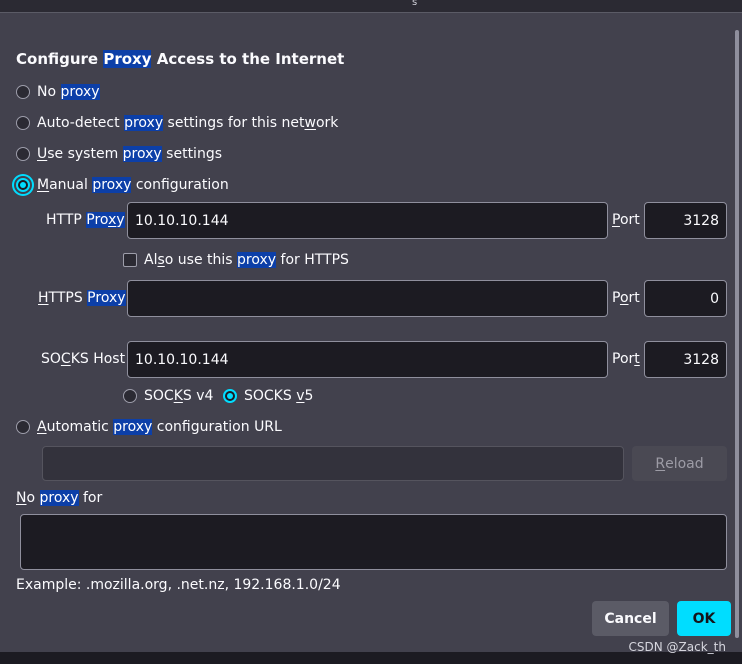  I want to click on radio-system-proxy-label: Use system proxy settings, so click(129, 154).